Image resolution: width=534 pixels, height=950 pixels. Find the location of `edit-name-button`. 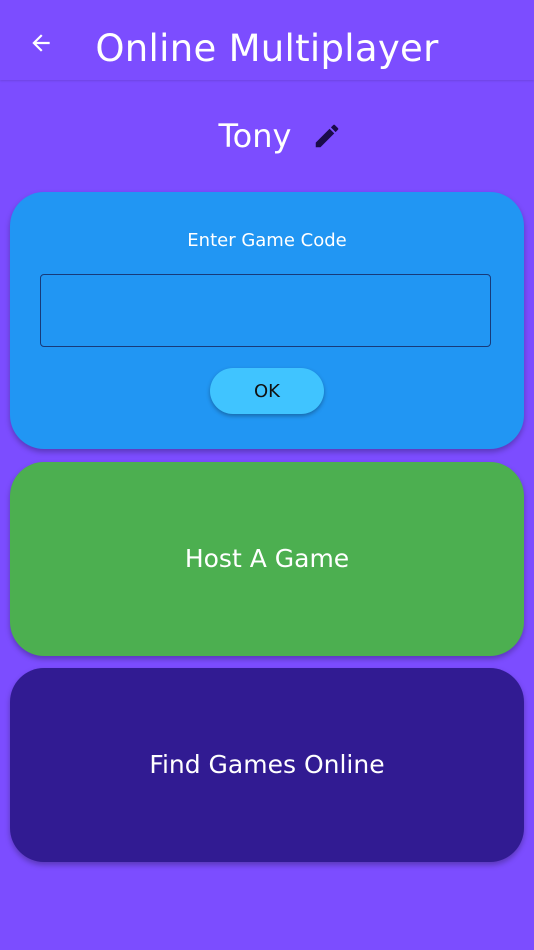

edit-name-button is located at coordinates (327, 136).